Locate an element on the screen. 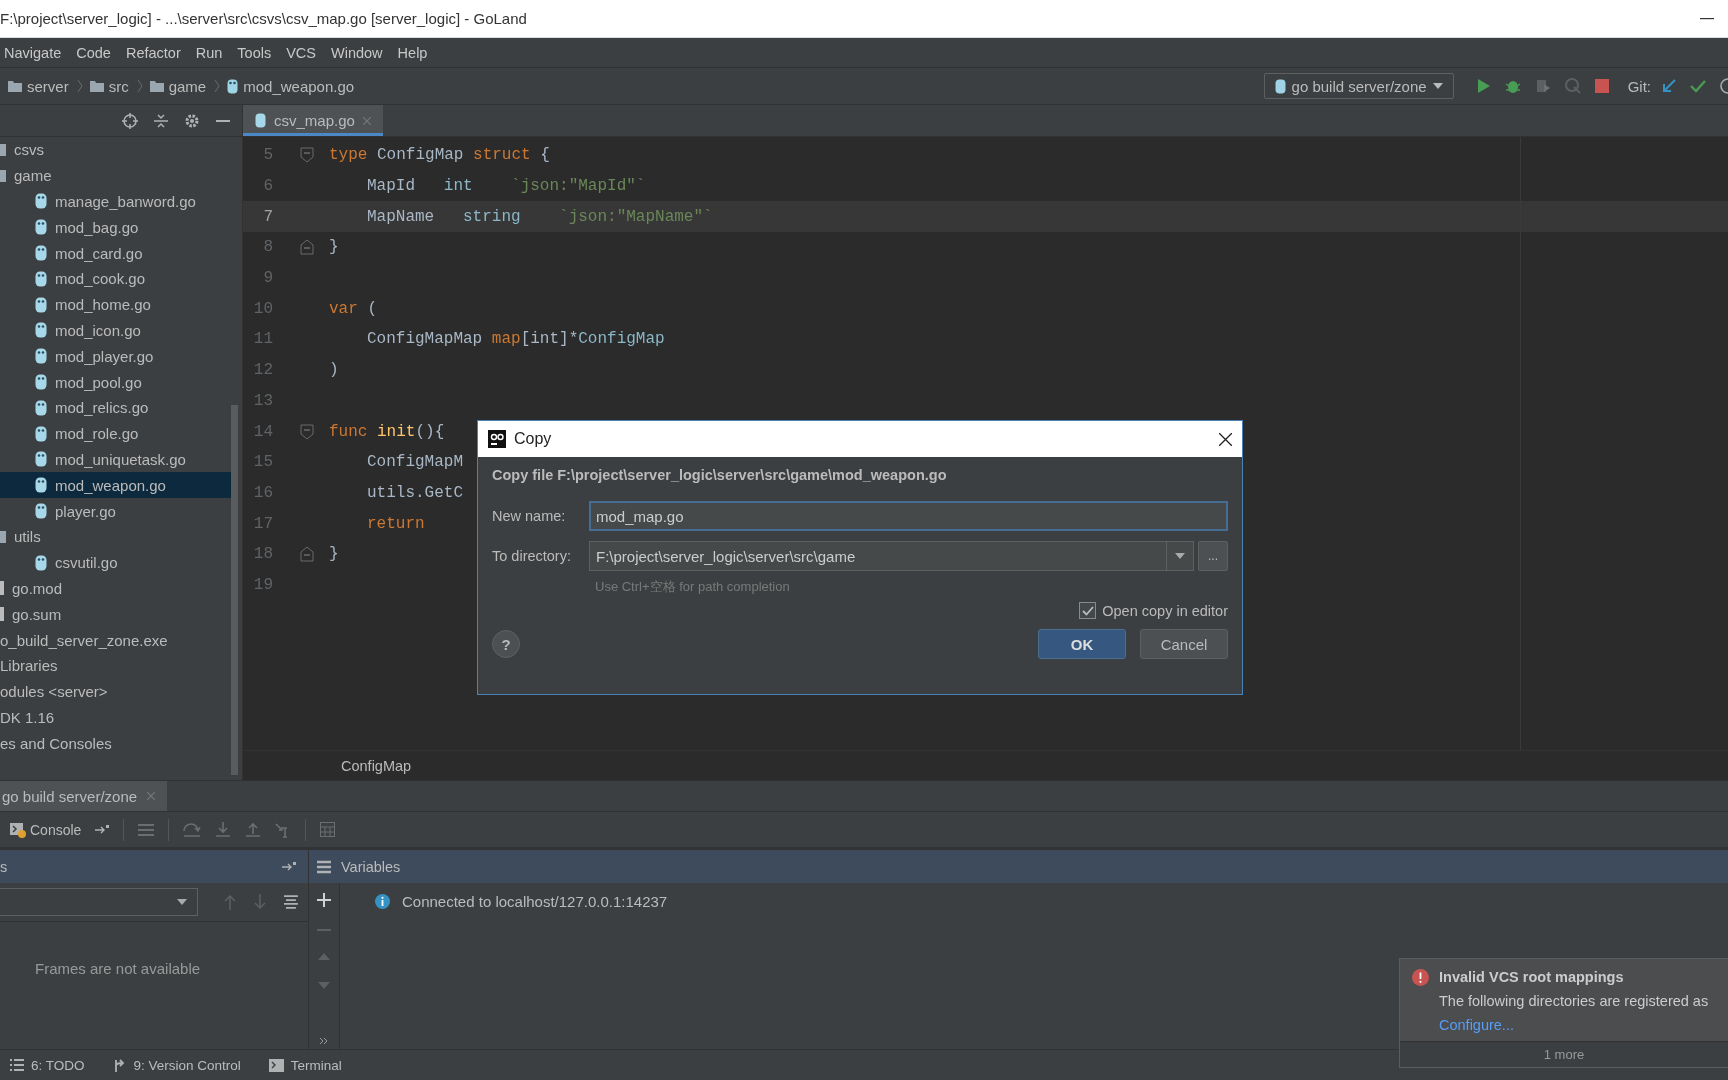 The height and width of the screenshot is (1080, 1728). tree-item: mod_cook.go is located at coordinates (116, 279).